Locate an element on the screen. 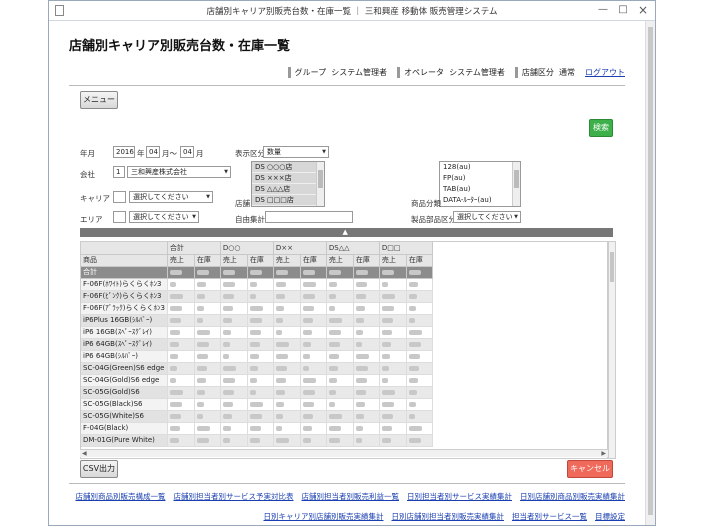  product-category-option: 128(au) is located at coordinates (480, 167).